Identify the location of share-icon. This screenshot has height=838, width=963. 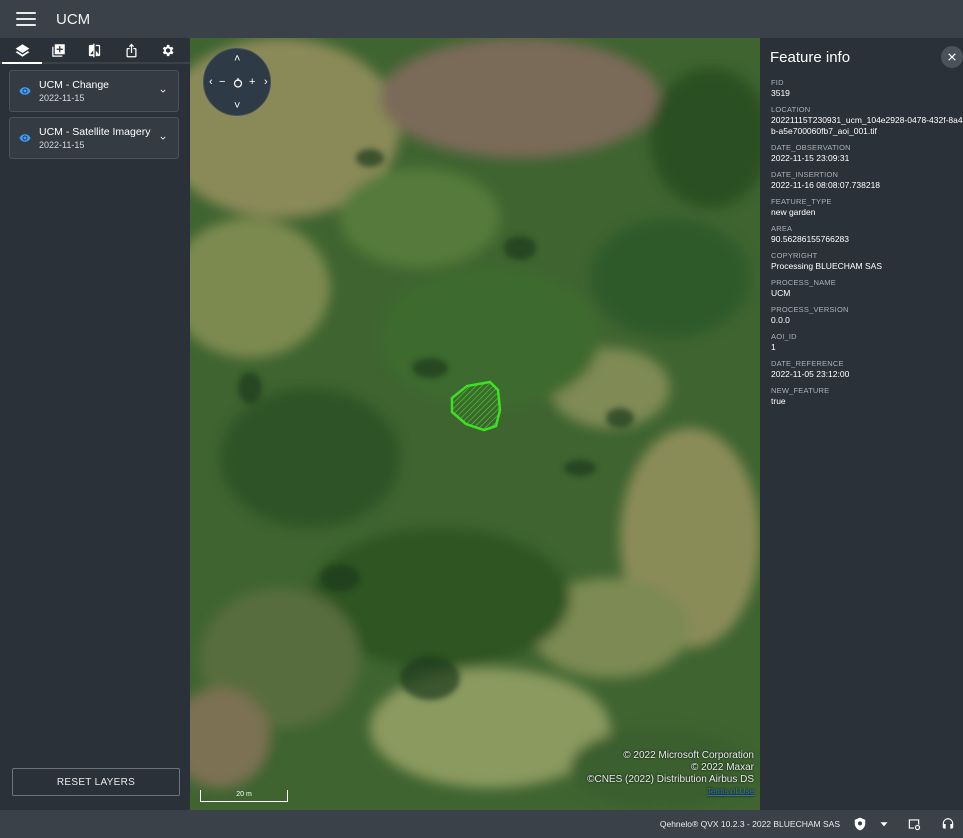
(131, 50).